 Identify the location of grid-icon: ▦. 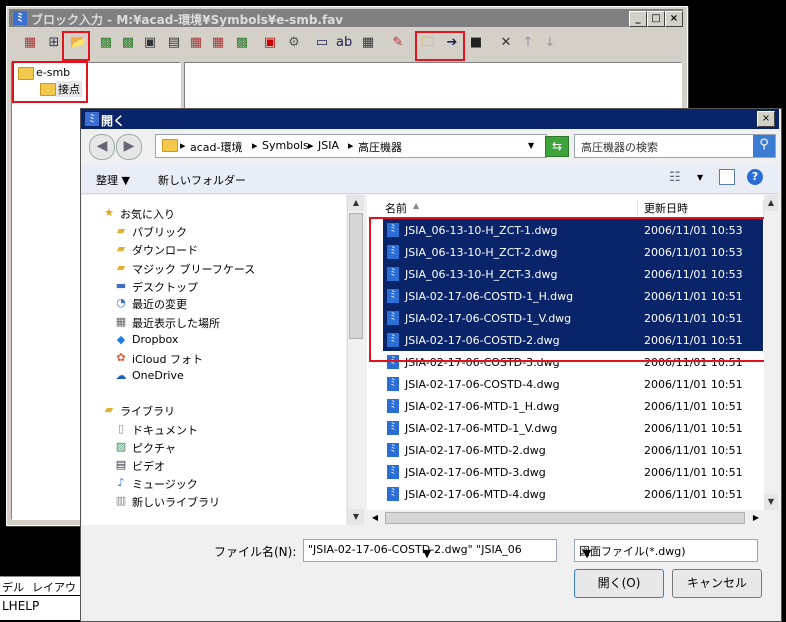
(30, 43).